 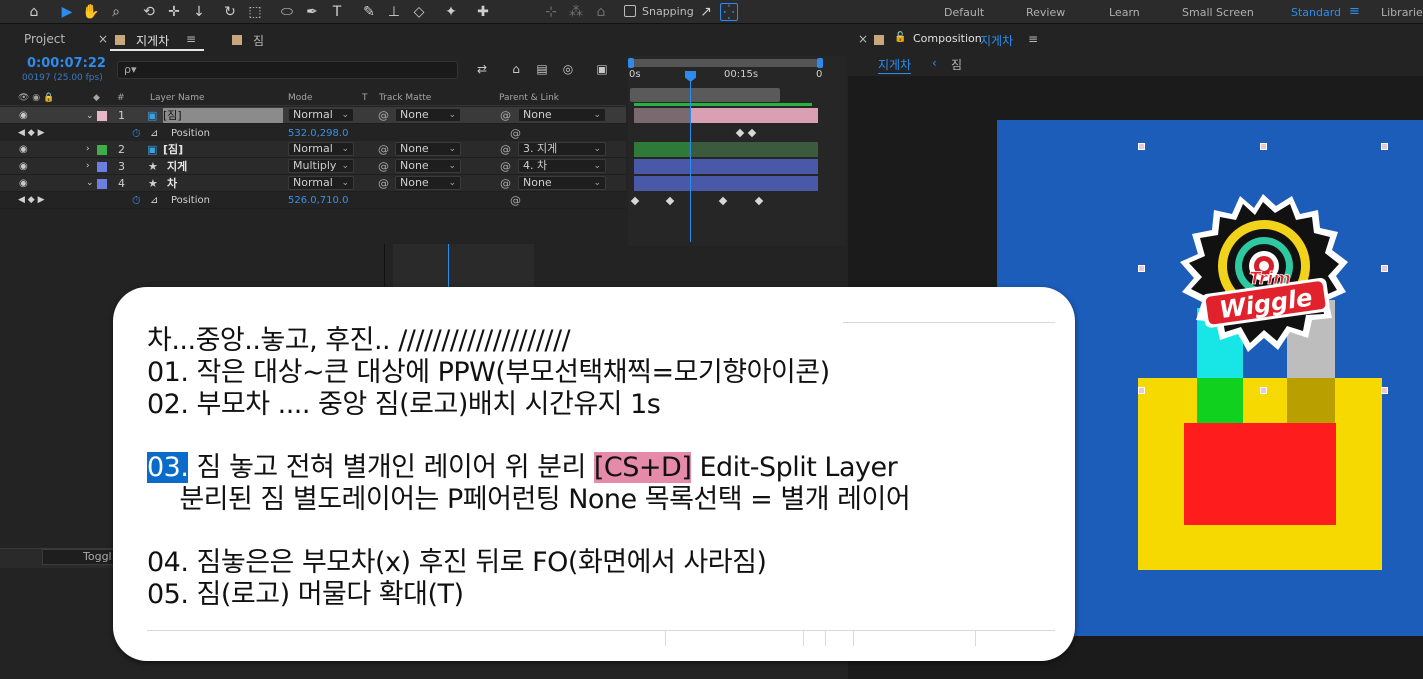 I want to click on breadcrumb-item: 짐, so click(x=956, y=64).